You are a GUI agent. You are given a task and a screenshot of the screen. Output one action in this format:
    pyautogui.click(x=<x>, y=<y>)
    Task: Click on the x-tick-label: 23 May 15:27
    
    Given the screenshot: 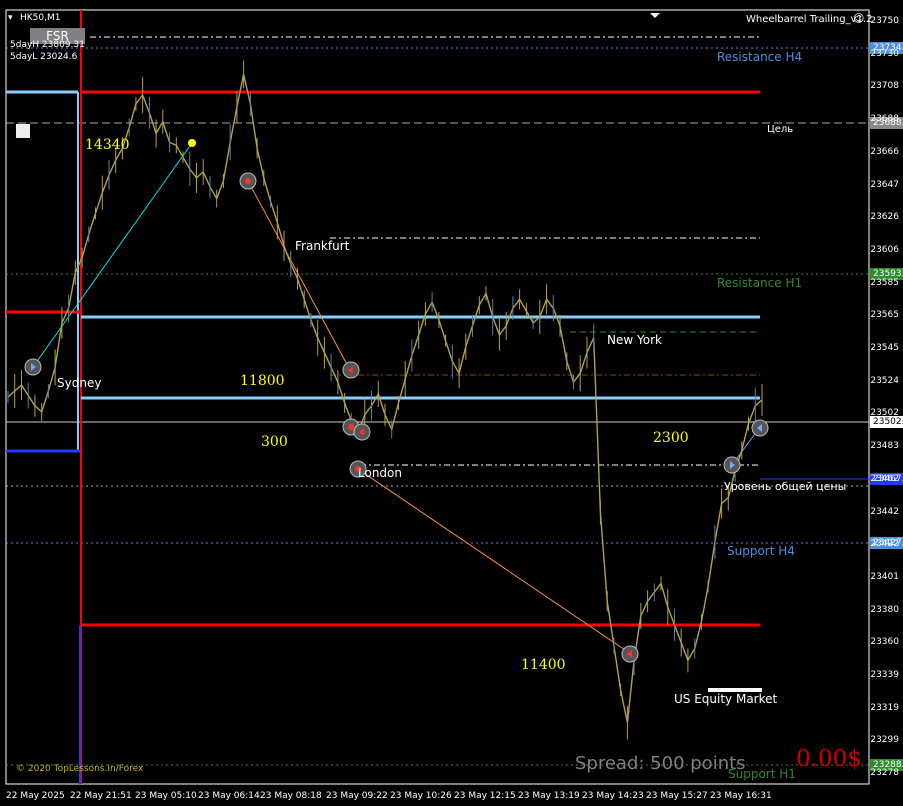 What is the action you would take?
    pyautogui.click(x=677, y=796)
    